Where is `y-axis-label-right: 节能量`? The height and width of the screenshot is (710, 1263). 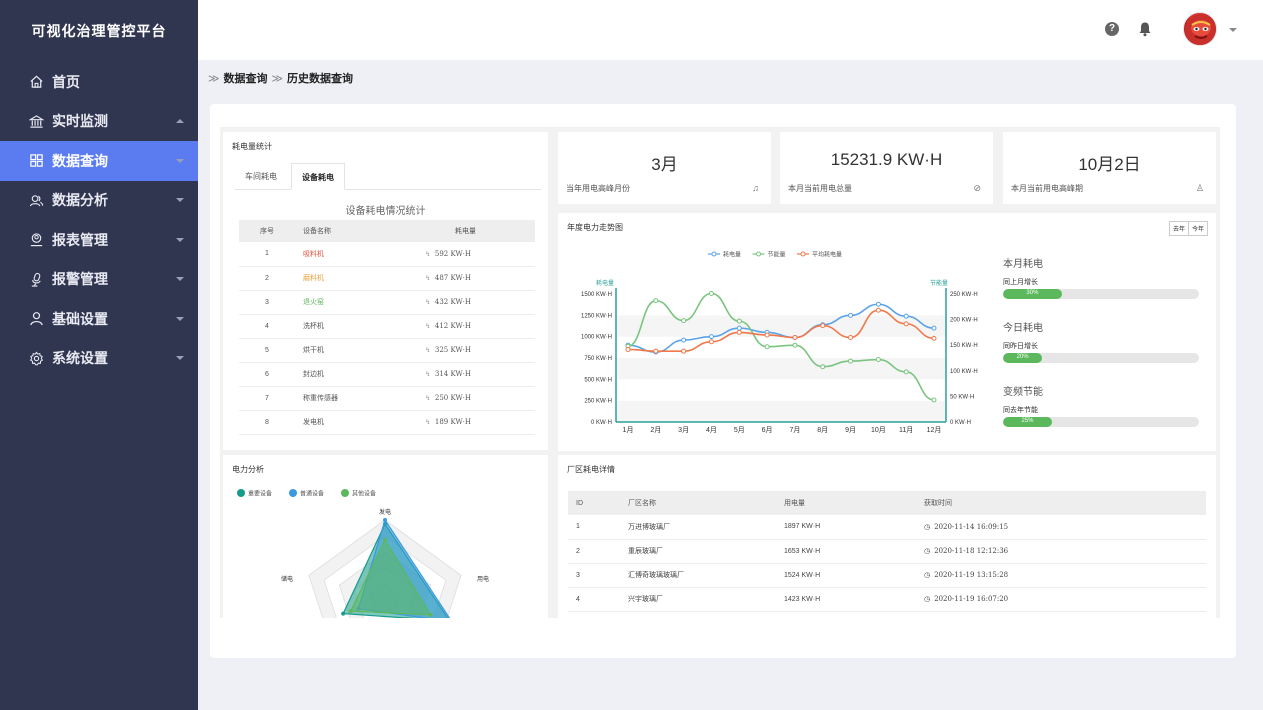 y-axis-label-right: 节能量 is located at coordinates (939, 283).